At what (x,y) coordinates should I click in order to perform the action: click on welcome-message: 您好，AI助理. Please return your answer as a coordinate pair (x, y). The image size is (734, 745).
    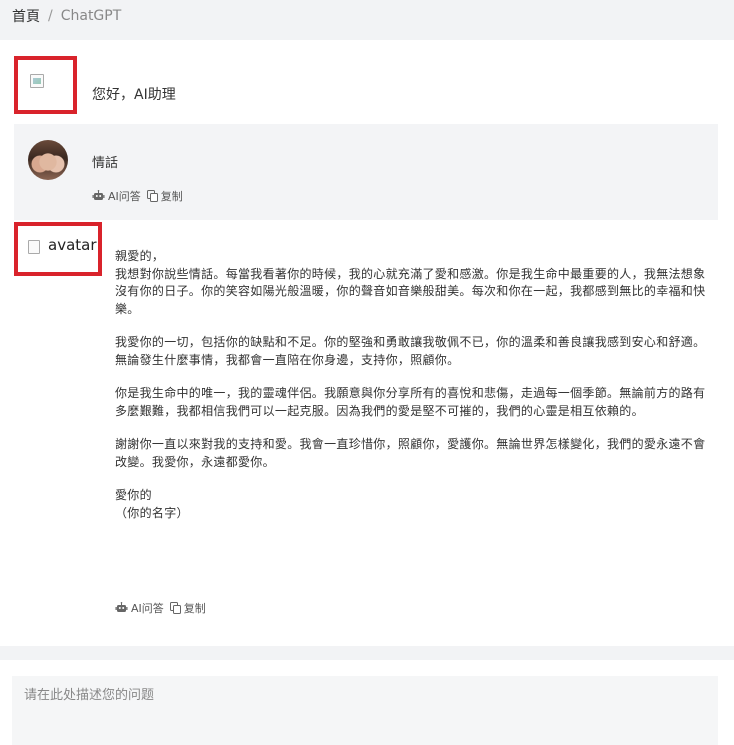
    Looking at the image, I should click on (374, 87).